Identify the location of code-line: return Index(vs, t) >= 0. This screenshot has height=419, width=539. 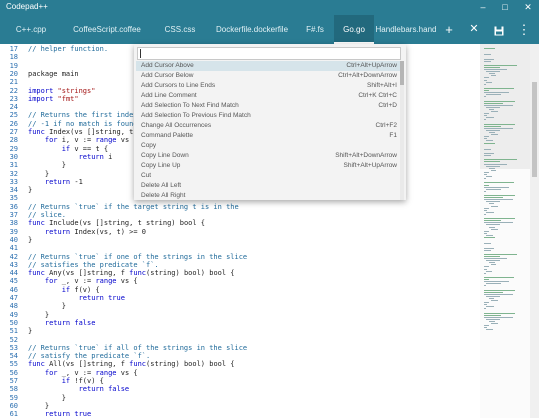
(87, 232).